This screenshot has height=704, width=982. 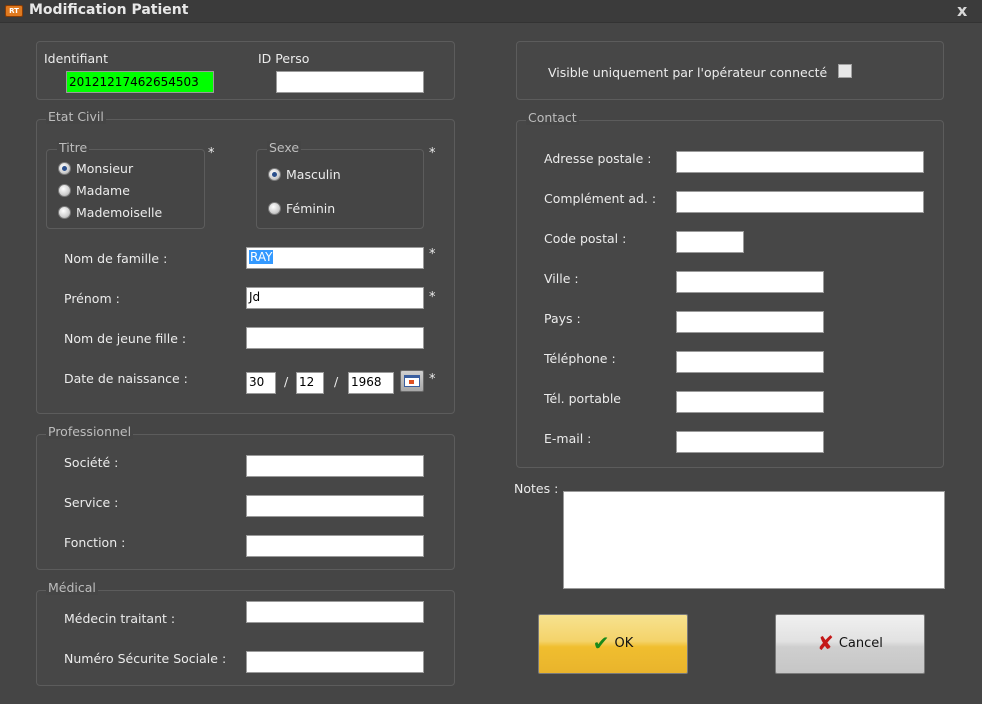 I want to click on prenom-required-mark: *, so click(x=432, y=297).